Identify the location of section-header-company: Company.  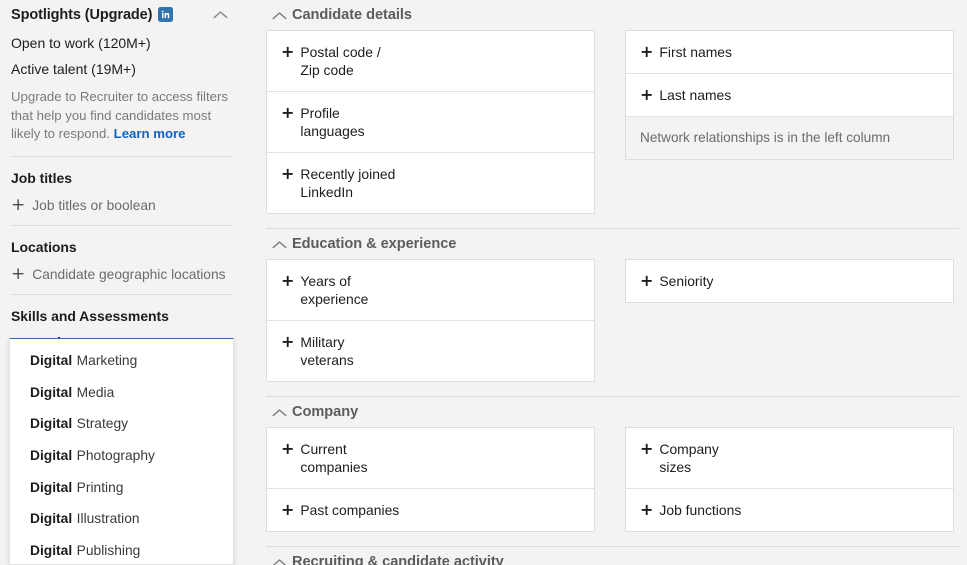
(612, 412).